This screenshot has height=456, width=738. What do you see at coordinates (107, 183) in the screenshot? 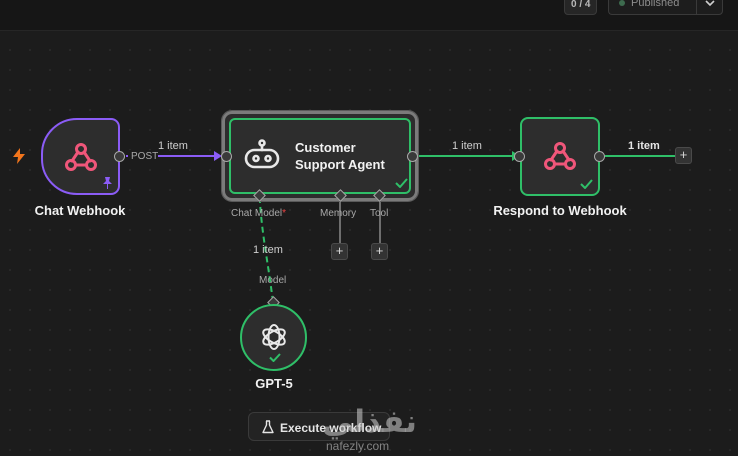
I see `pin-icon` at bounding box center [107, 183].